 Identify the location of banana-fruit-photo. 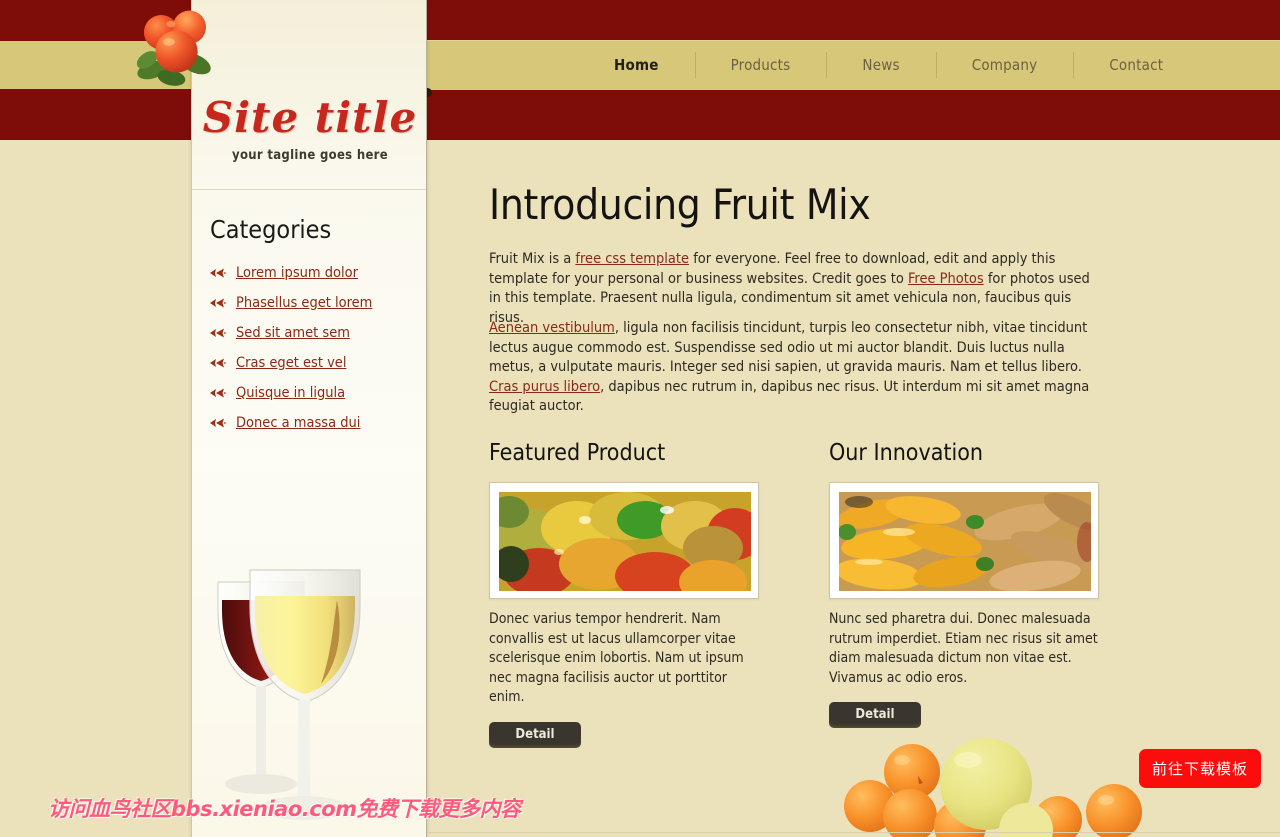
(965, 541).